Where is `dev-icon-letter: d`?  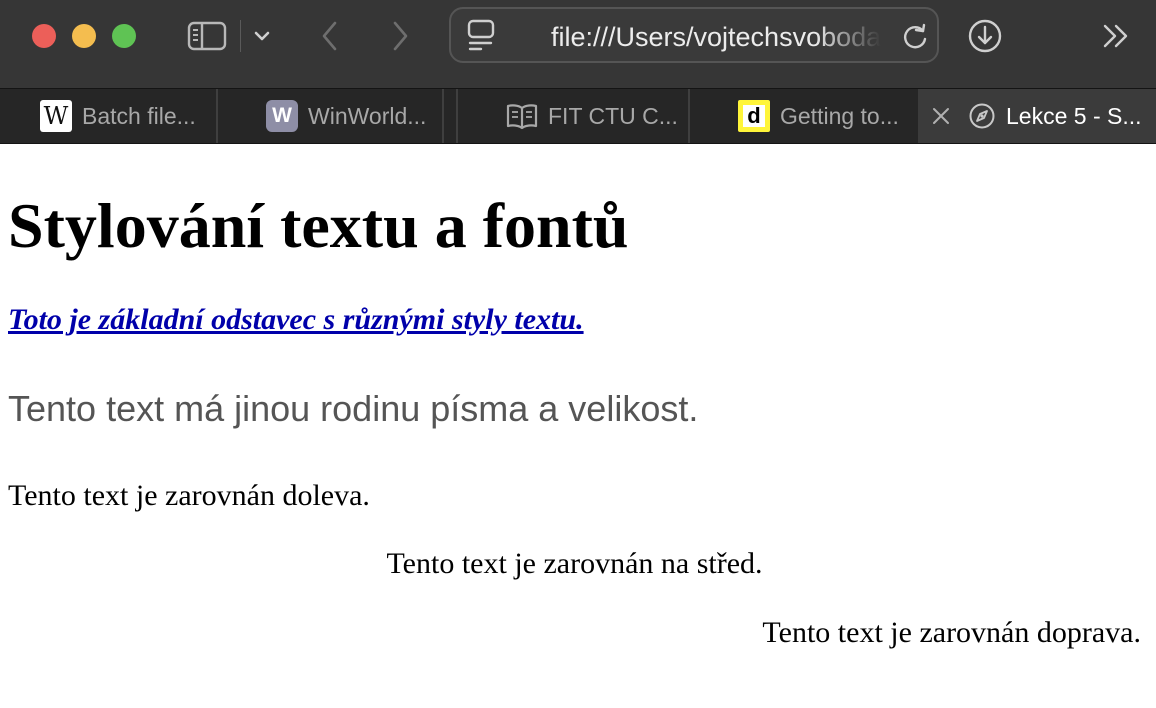 dev-icon-letter: d is located at coordinates (754, 115).